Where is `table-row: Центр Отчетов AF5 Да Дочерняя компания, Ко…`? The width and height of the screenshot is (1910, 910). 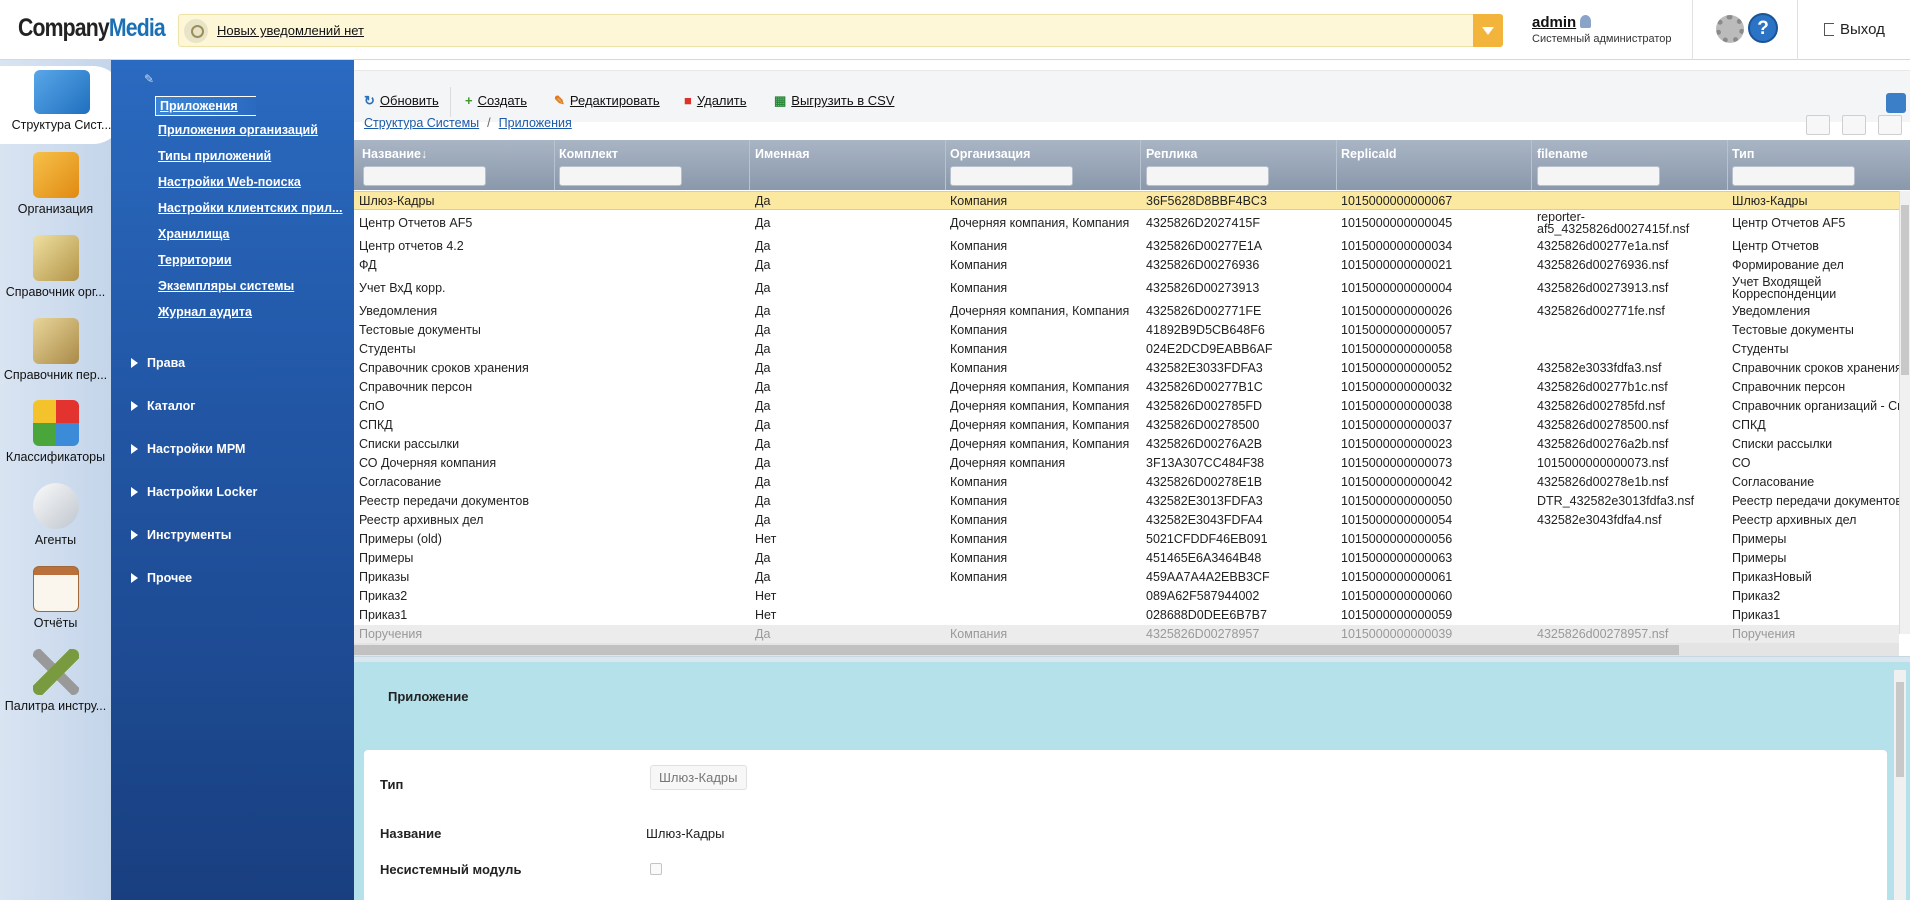 table-row: Центр Отчетов AF5 Да Дочерняя компания, Ко… is located at coordinates (1126, 223).